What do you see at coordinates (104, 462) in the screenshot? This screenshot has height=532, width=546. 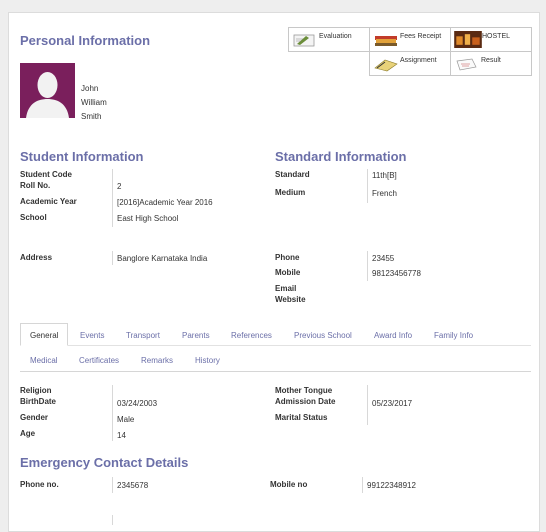 I see `emergency-title: Emergency Contact Details` at bounding box center [104, 462].